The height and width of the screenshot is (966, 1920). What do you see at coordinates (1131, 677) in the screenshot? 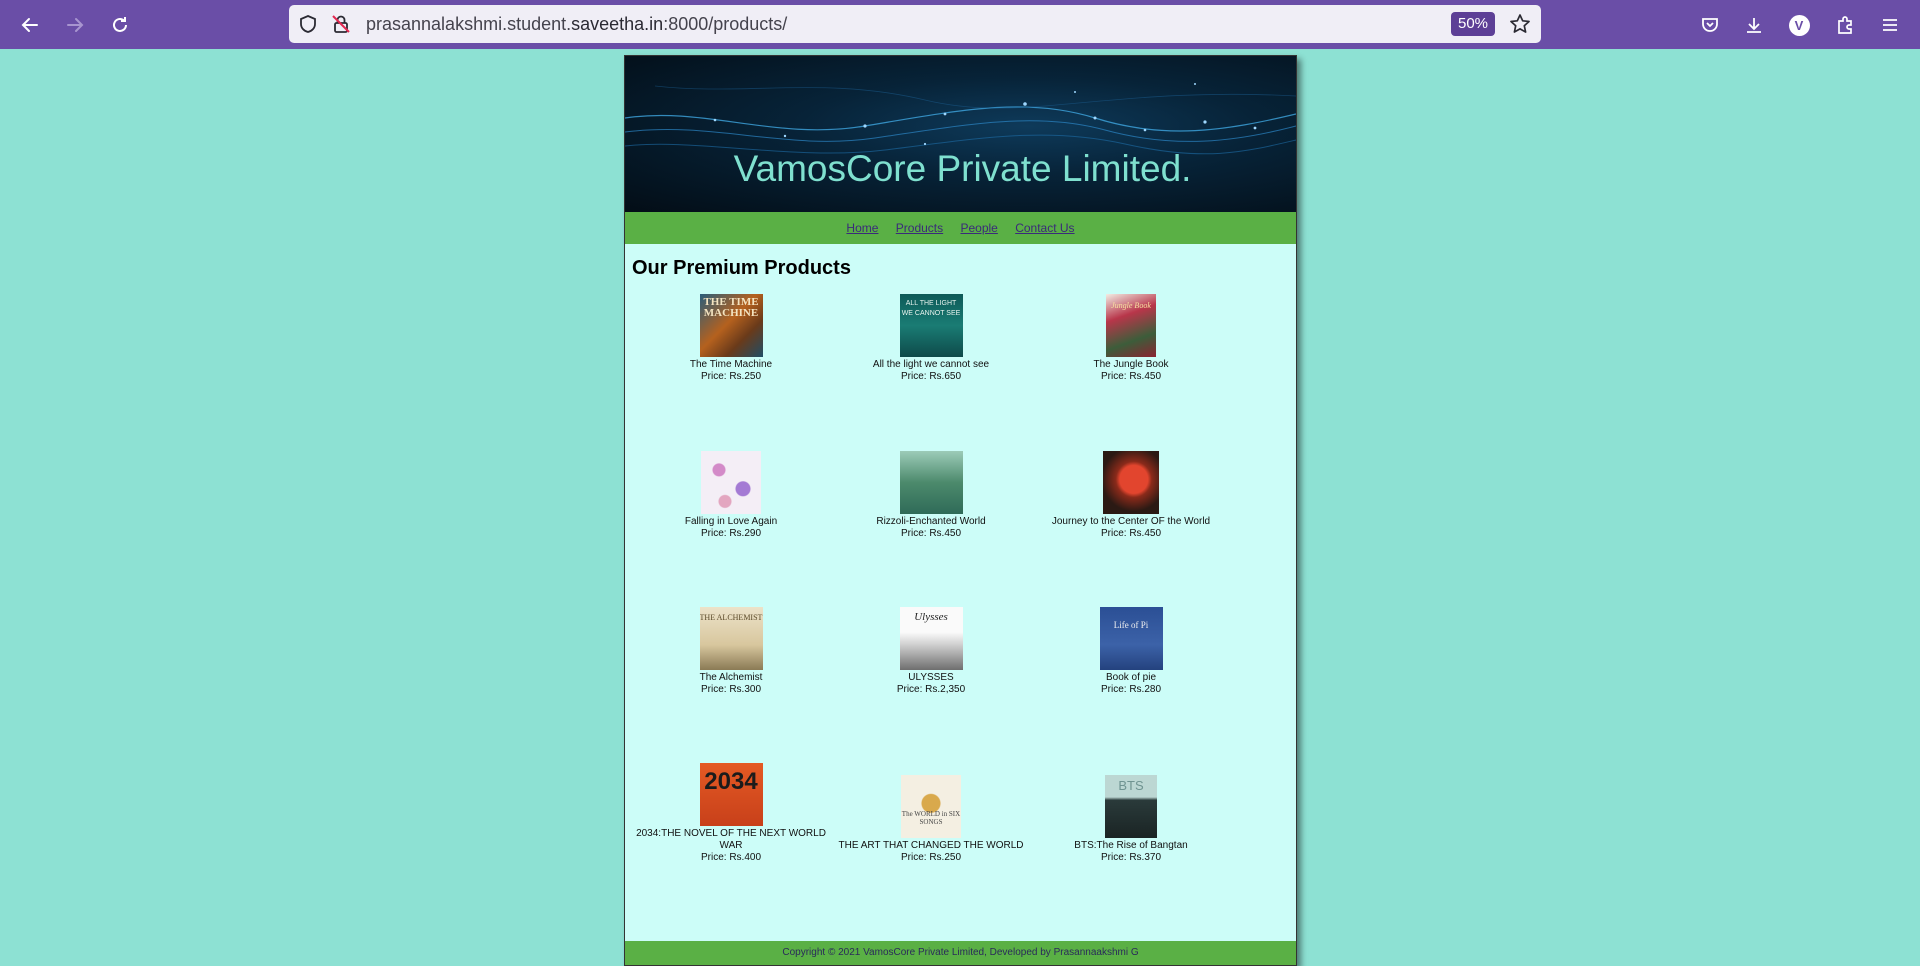
I see `product-name: Book of pie` at bounding box center [1131, 677].